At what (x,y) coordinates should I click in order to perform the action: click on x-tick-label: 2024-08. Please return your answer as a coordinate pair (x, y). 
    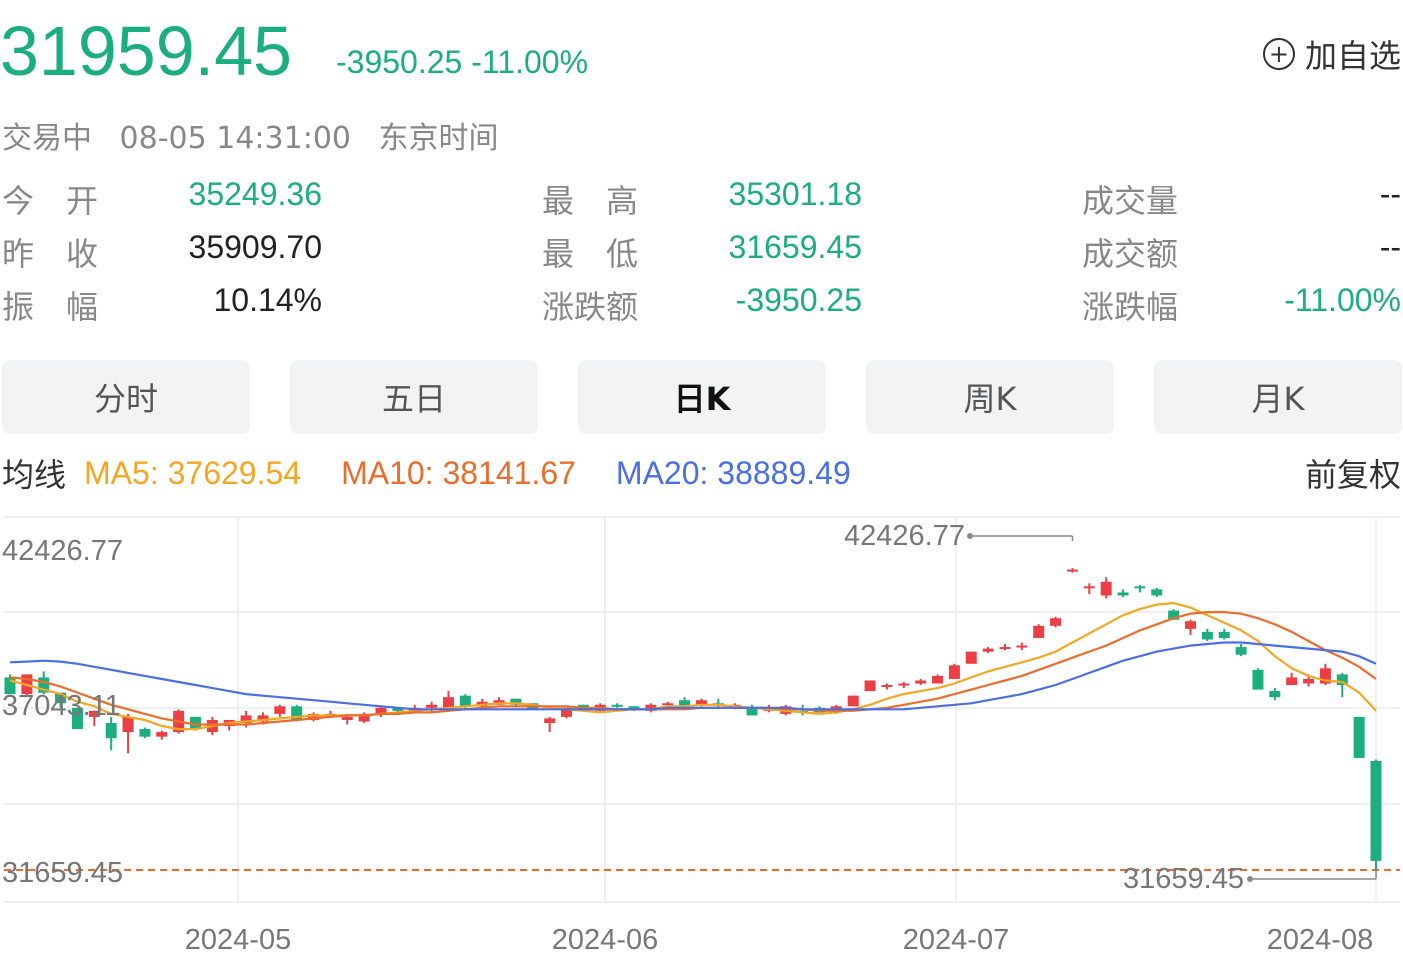
    Looking at the image, I should click on (1320, 940).